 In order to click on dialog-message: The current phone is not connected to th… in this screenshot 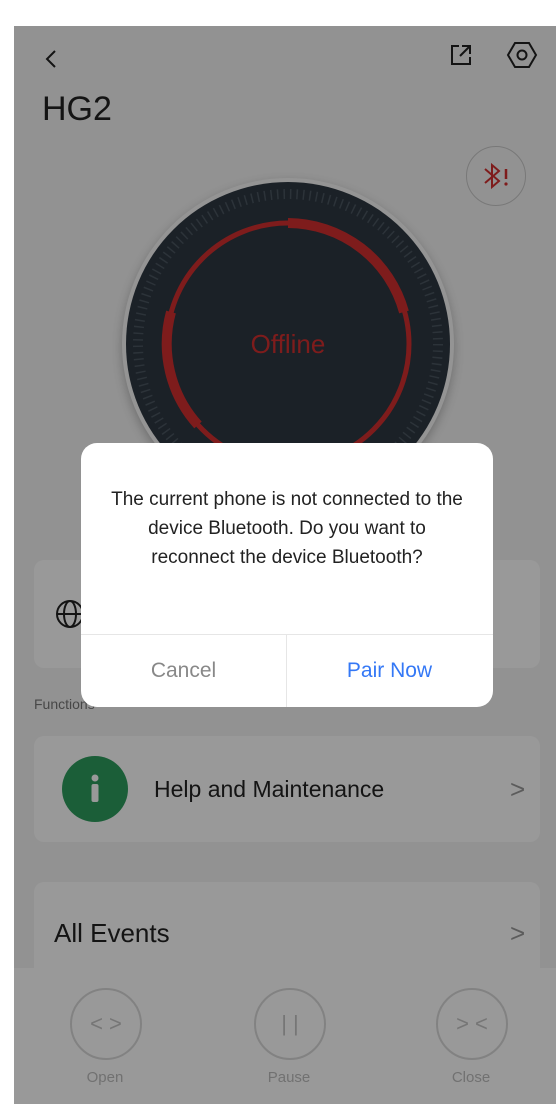, I will do `click(287, 528)`.